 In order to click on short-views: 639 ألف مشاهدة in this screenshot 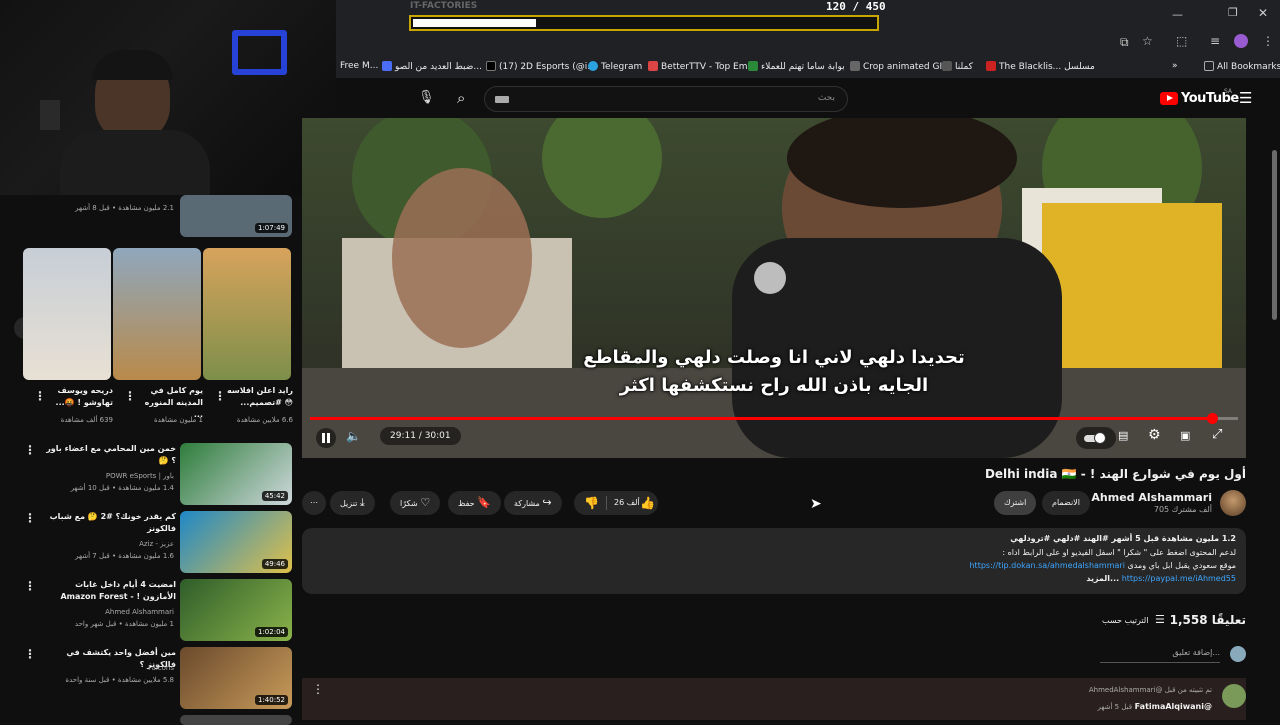, I will do `click(86, 420)`.